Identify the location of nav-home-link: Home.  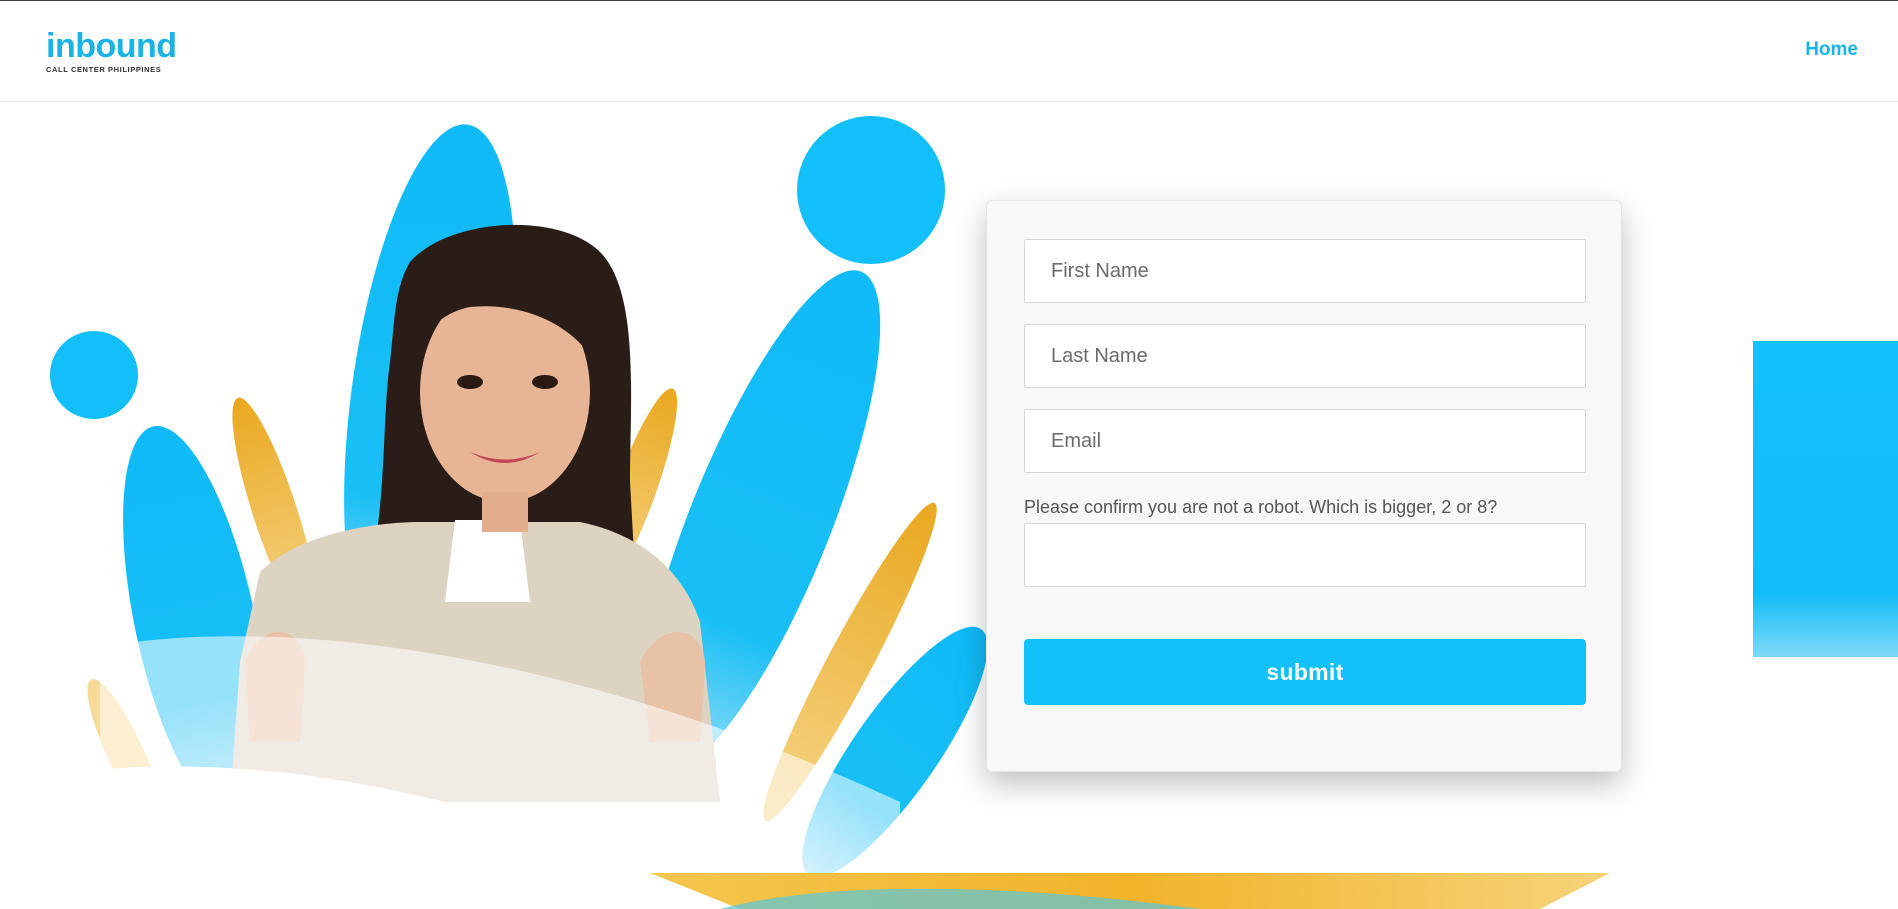
(1831, 50).